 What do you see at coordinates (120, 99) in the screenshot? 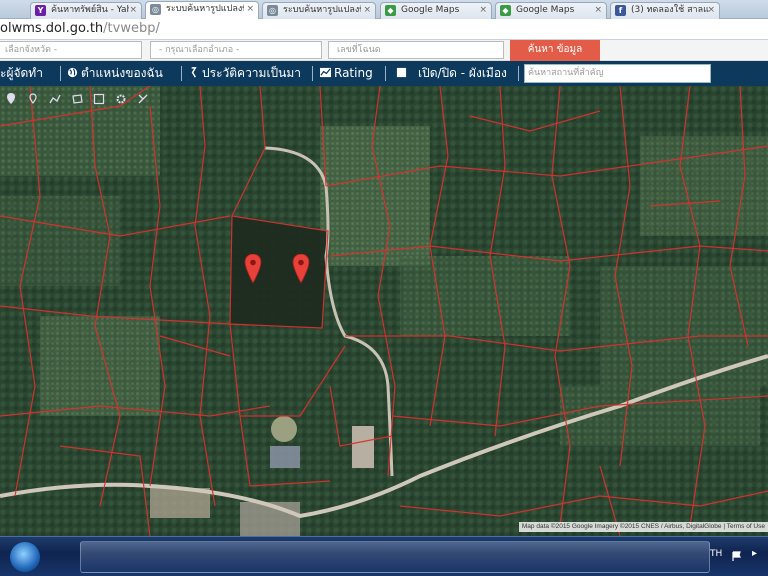
I see `gear-tool-icon` at bounding box center [120, 99].